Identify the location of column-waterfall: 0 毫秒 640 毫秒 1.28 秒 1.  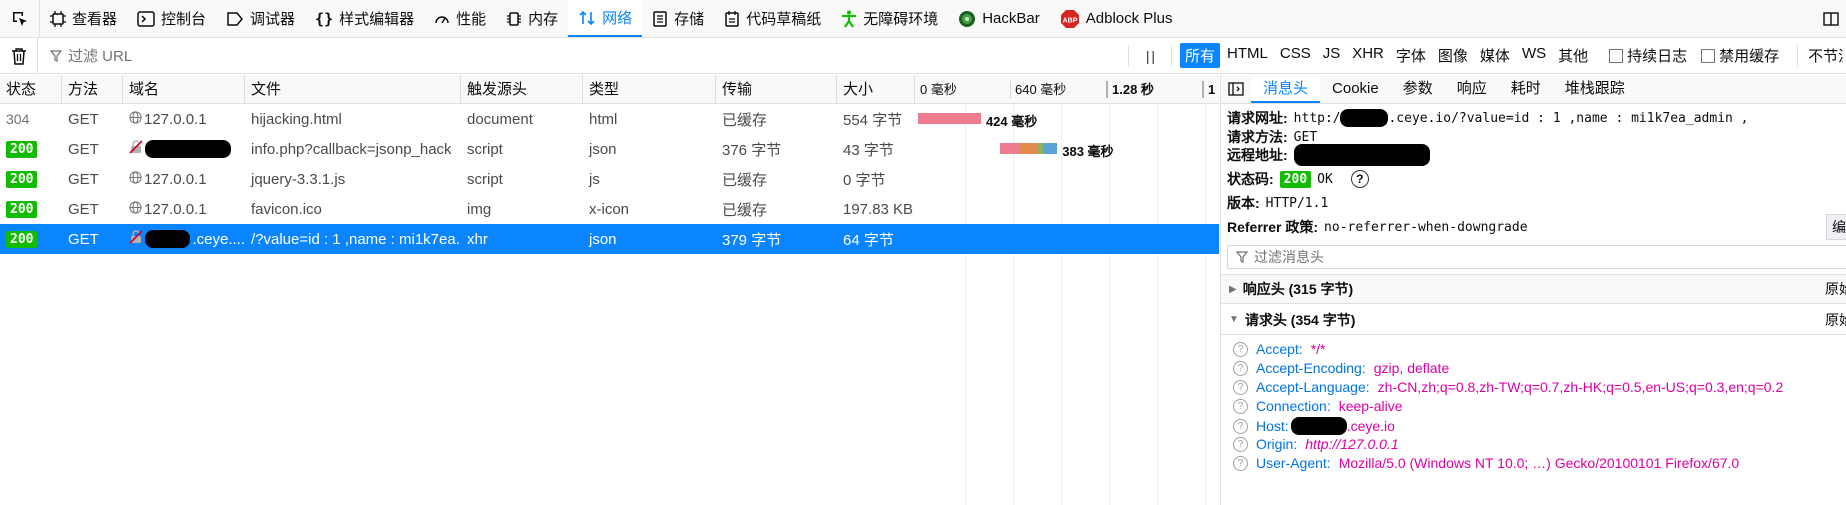
(1067, 89).